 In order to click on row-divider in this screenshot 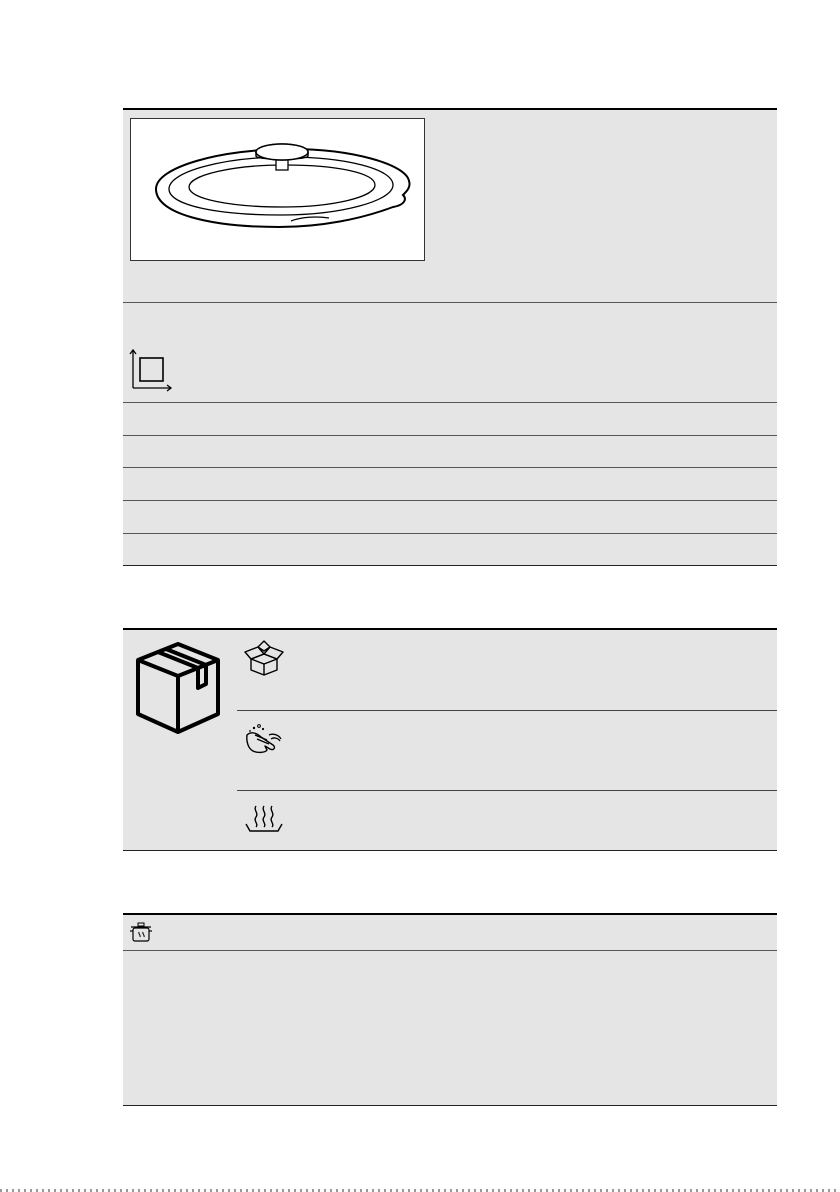, I will do `click(450, 302)`.